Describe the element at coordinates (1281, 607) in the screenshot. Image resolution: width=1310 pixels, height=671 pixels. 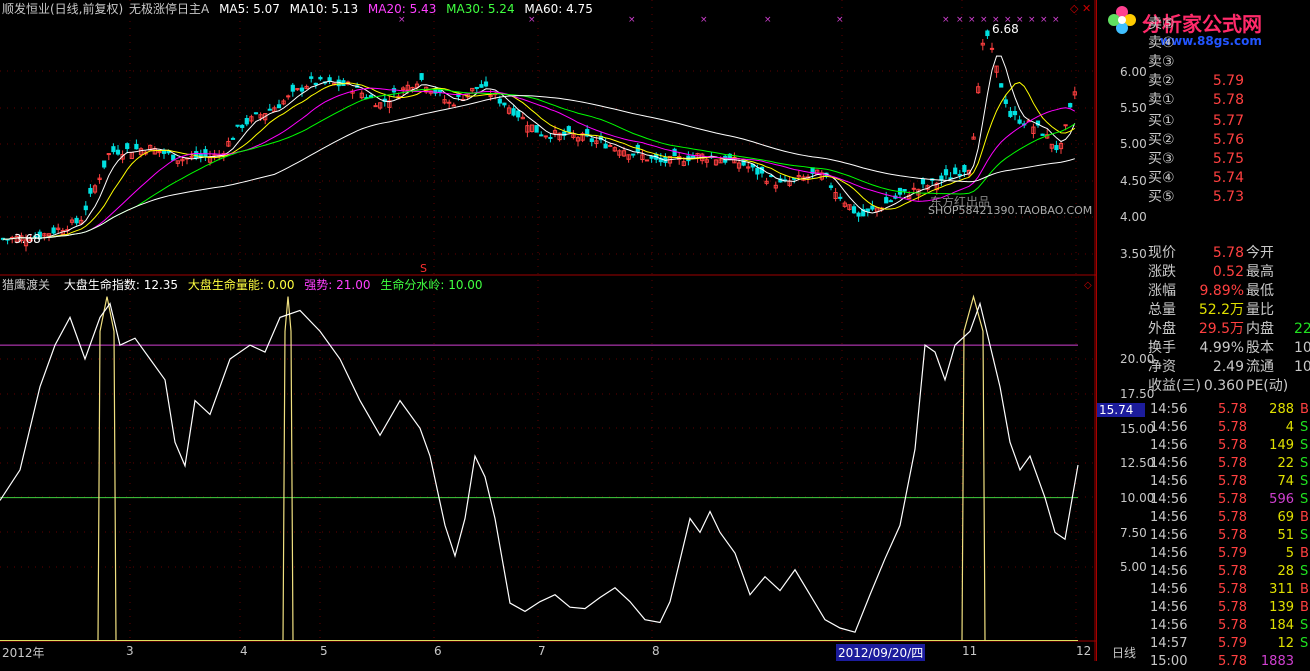
I see `tick-volume: 139` at that location.